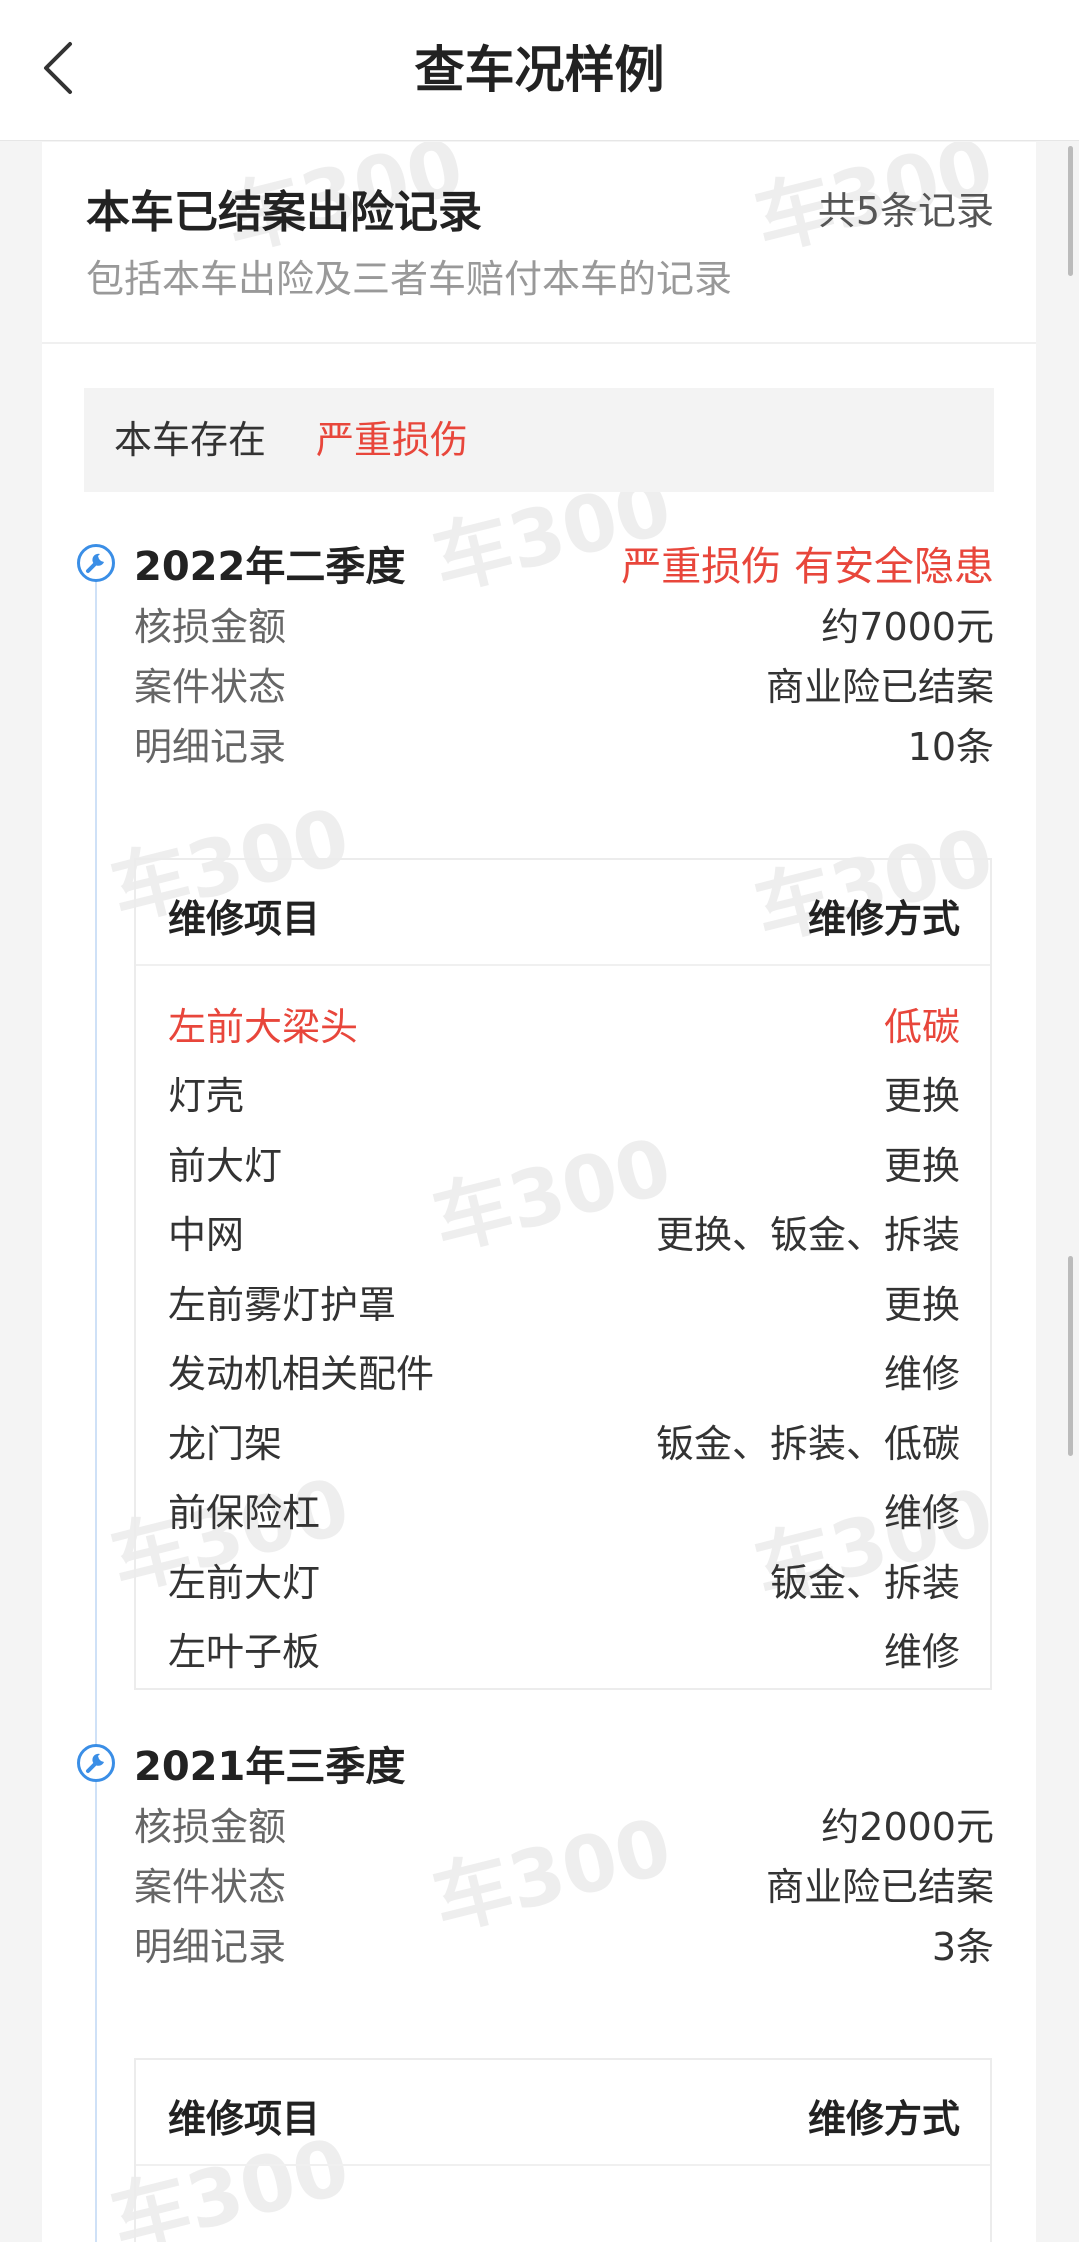 The width and height of the screenshot is (1079, 2242). Describe the element at coordinates (563, 2150) in the screenshot. I see `repair-table: 维修项目 维修方式` at that location.